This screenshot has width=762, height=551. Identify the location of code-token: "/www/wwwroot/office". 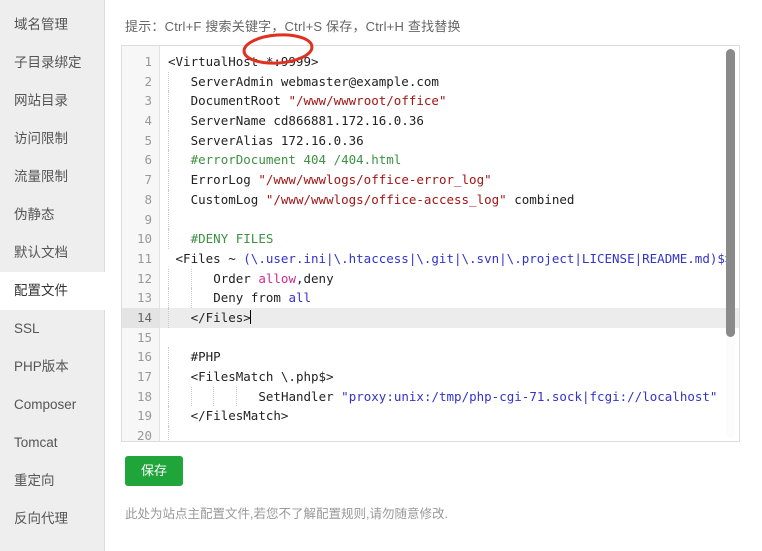
(367, 101).